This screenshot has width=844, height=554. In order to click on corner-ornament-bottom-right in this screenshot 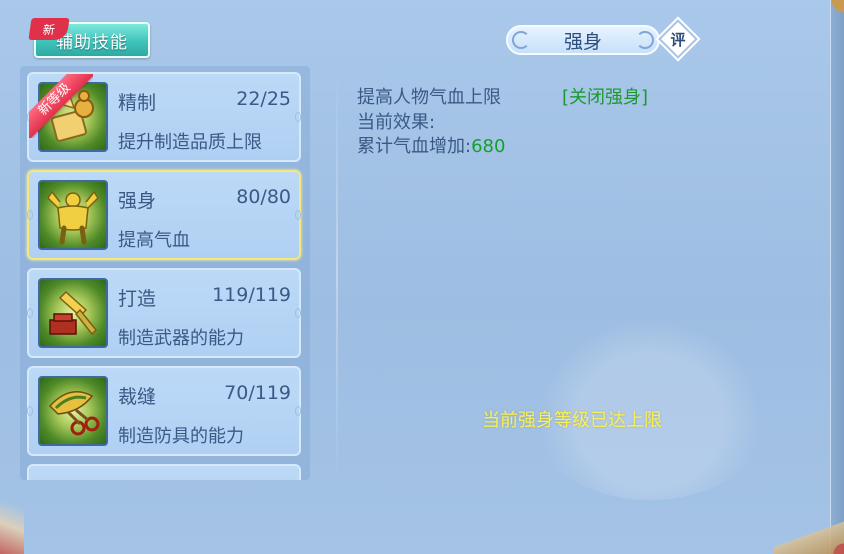, I will do `click(809, 534)`.